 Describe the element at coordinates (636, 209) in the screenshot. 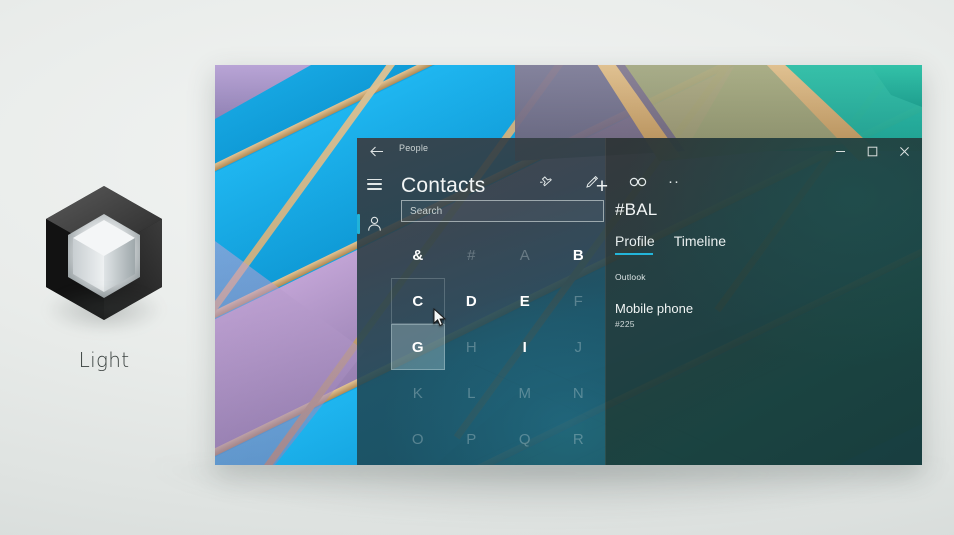

I see `contact-name: #BAL` at that location.